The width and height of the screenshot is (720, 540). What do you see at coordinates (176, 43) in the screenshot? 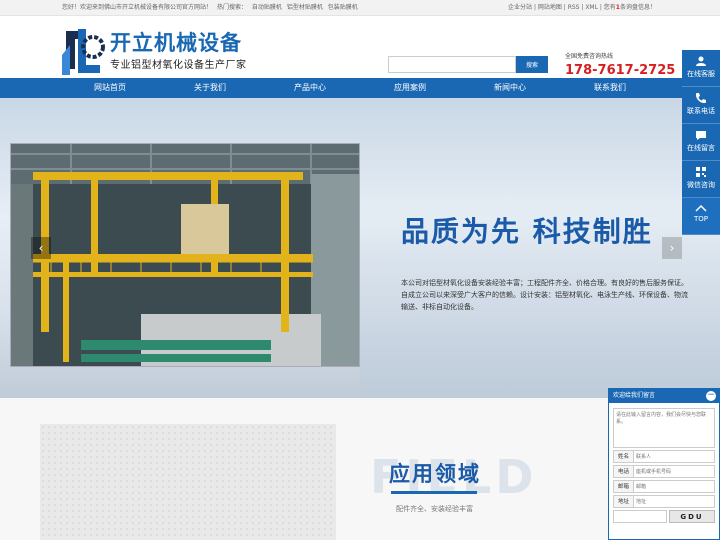
I see `logo-title: 开立机械设备` at bounding box center [176, 43].